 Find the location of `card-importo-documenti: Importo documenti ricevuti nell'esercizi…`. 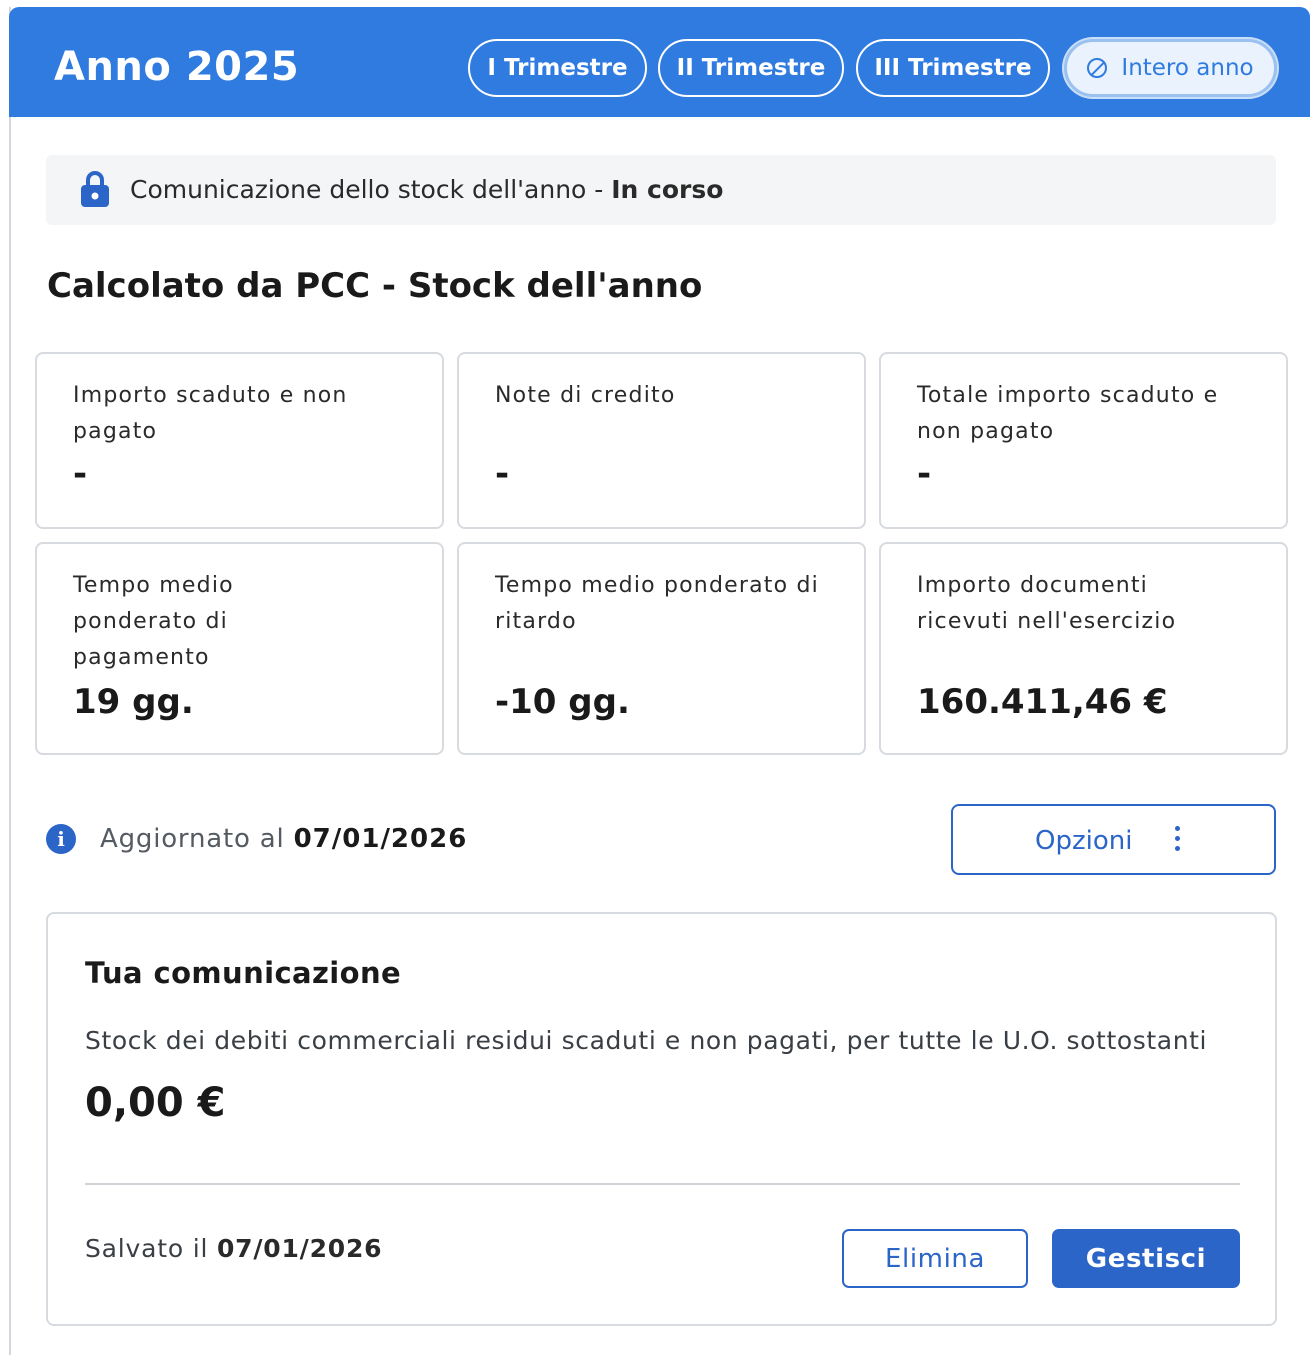

card-importo-documenti: Importo documenti ricevuti nell'esercizi… is located at coordinates (1083, 648).